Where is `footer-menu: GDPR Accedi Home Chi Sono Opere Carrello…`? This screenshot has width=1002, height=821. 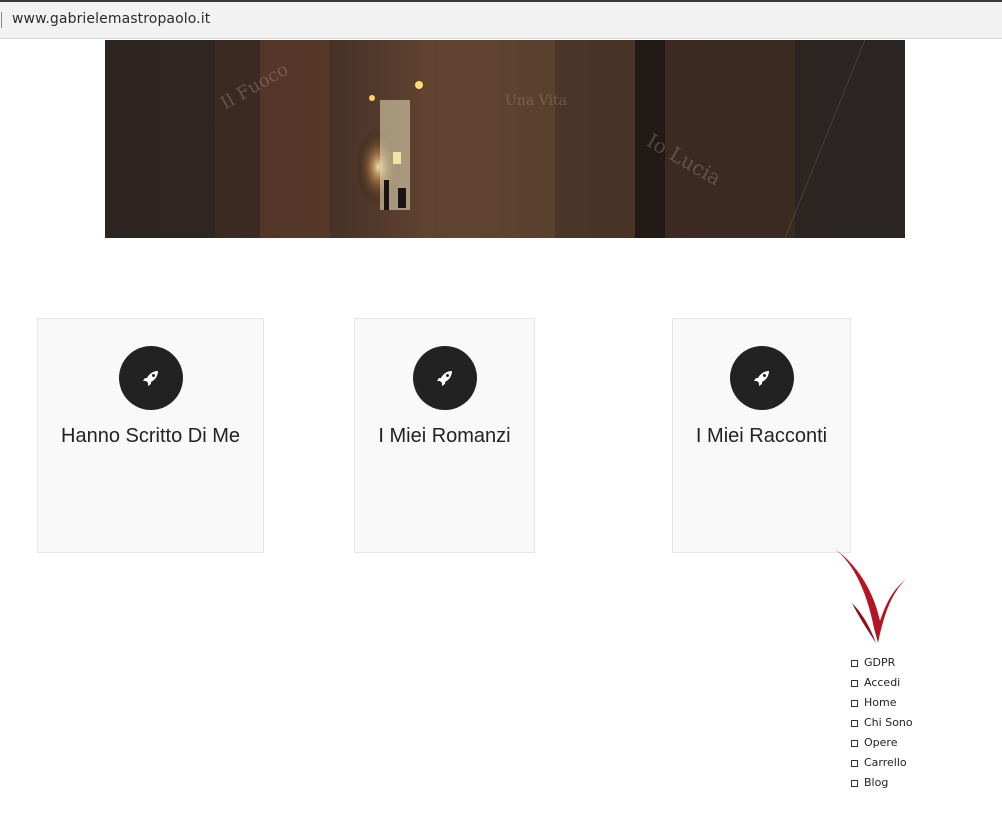
footer-menu: GDPR Accedi Home Chi Sono Opere Carrello… is located at coordinates (882, 723).